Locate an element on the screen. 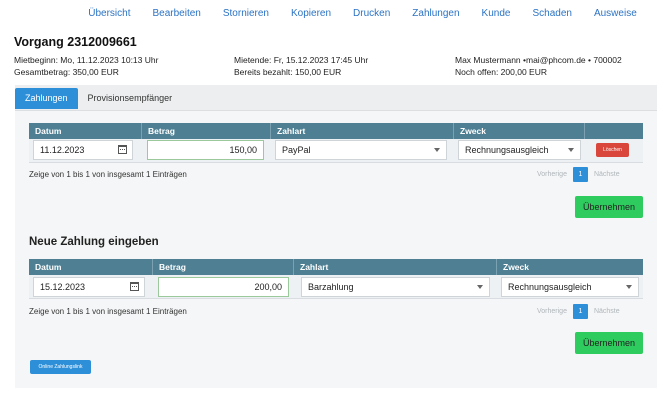  payments-table-header: Datum Betrag Zahlart Zweck is located at coordinates (336, 131).